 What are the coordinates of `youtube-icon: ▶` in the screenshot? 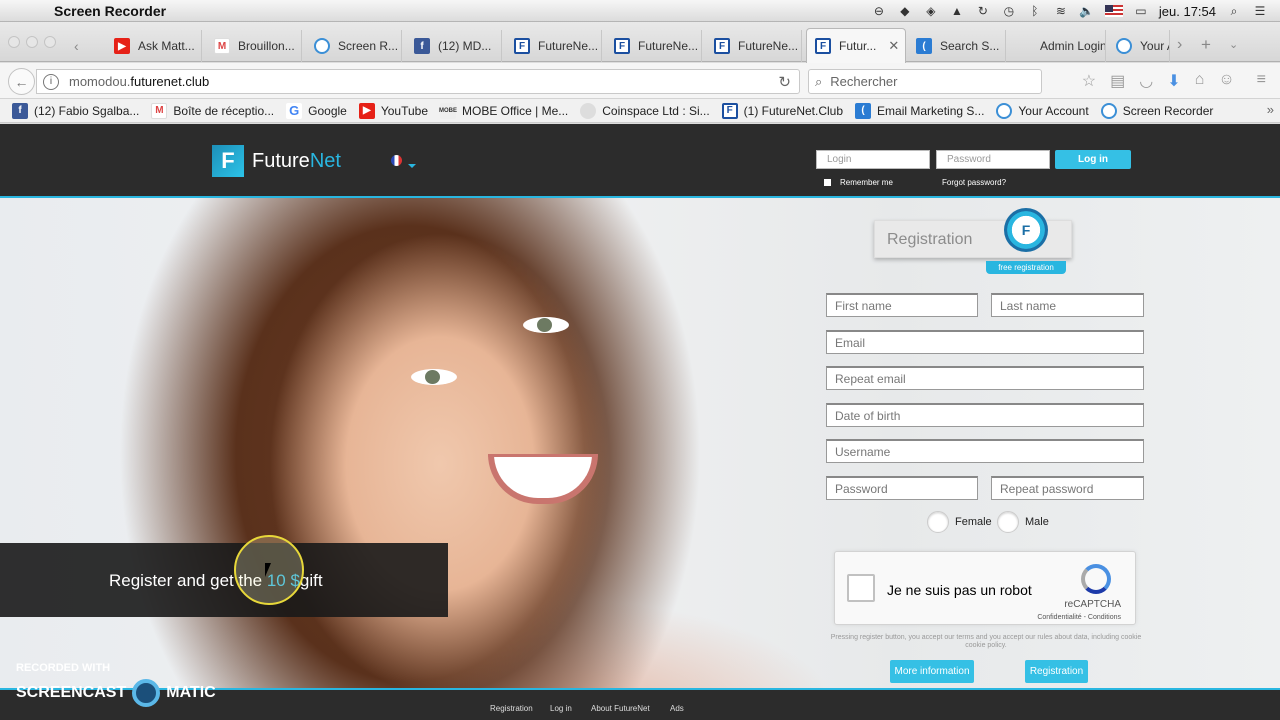 It's located at (122, 46).